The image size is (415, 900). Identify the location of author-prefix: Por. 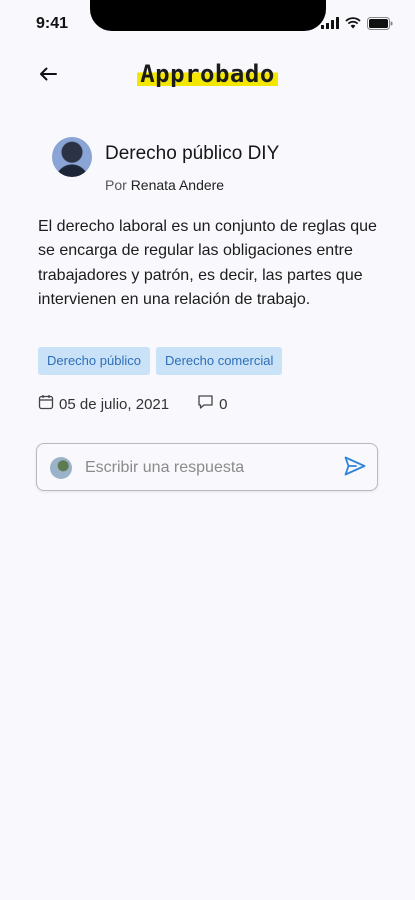
(116, 185).